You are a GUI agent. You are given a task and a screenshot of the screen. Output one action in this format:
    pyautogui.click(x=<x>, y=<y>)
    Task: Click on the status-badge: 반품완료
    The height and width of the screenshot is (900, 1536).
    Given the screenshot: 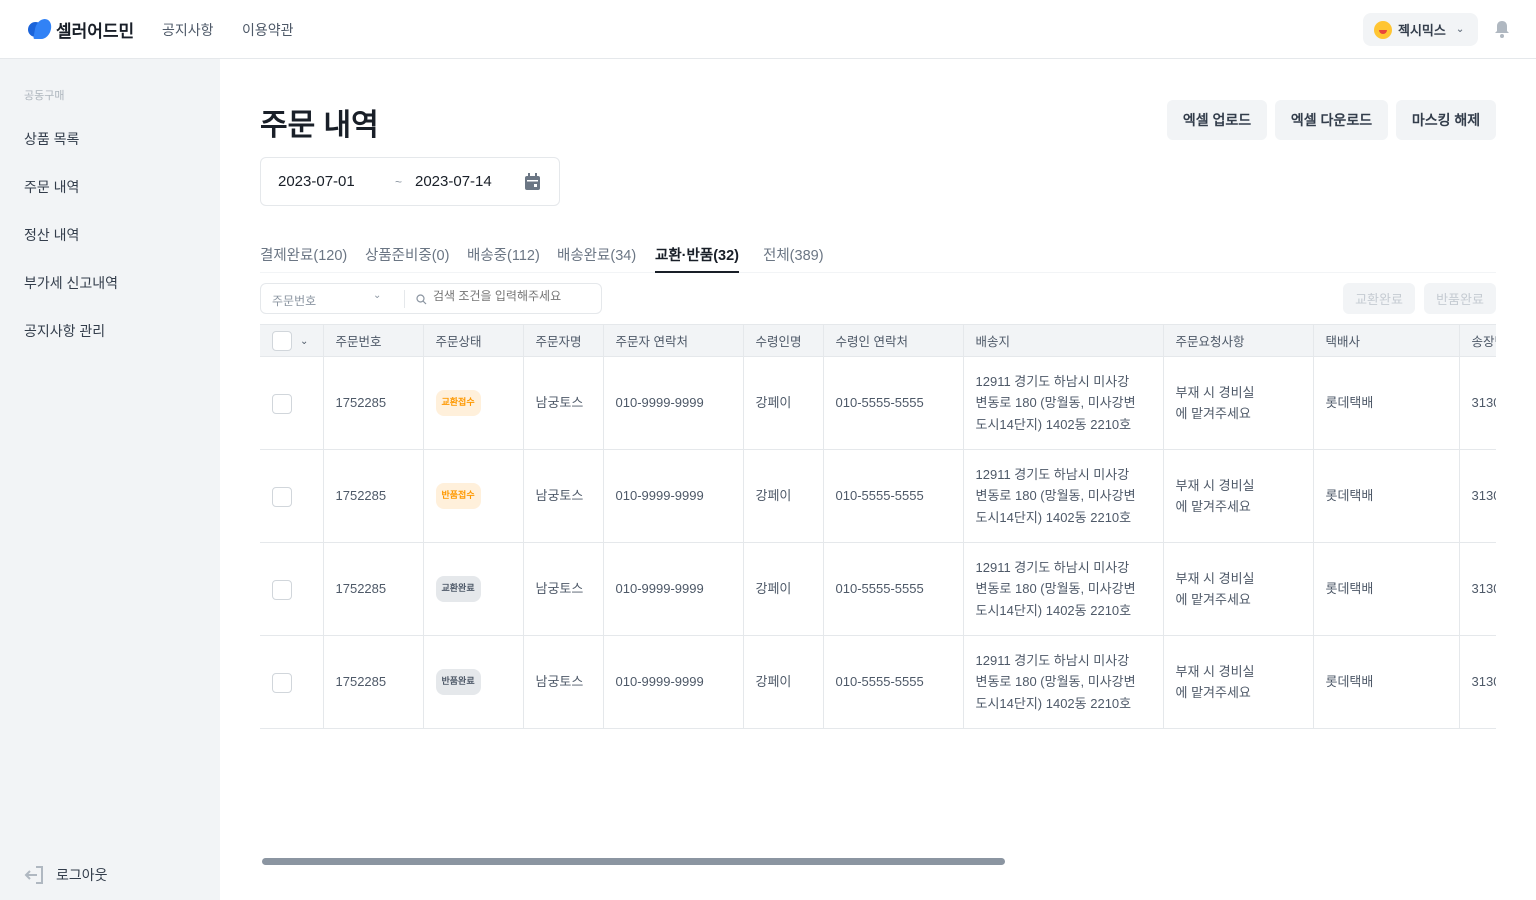 What is the action you would take?
    pyautogui.click(x=458, y=682)
    